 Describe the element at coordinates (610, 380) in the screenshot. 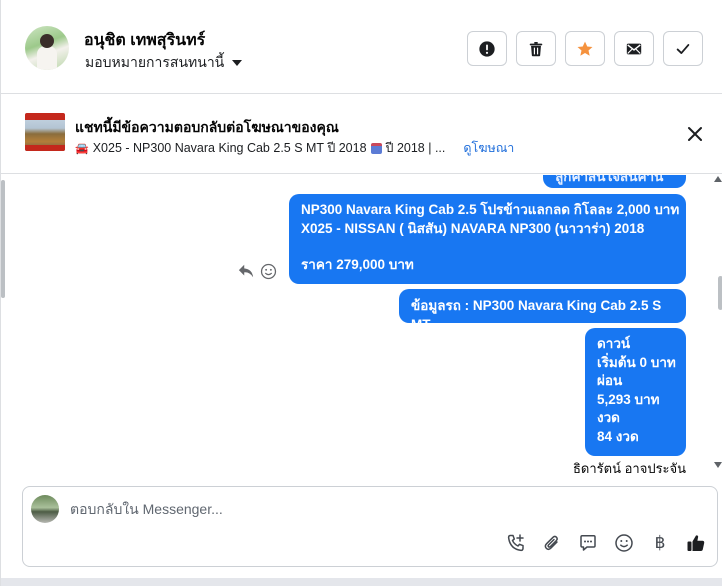

I see `message-line: ผ่อน` at that location.